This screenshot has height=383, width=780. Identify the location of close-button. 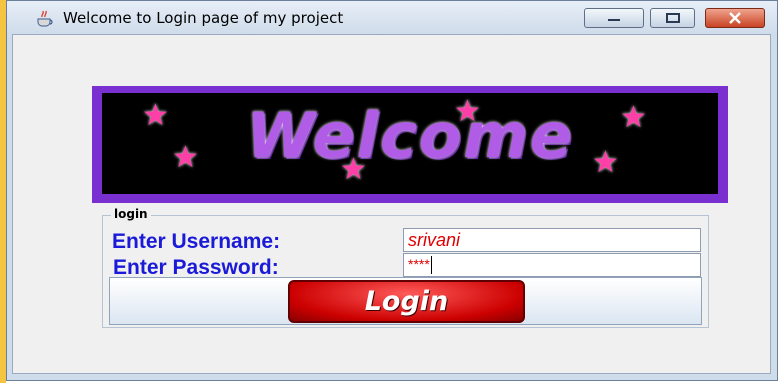
(735, 18).